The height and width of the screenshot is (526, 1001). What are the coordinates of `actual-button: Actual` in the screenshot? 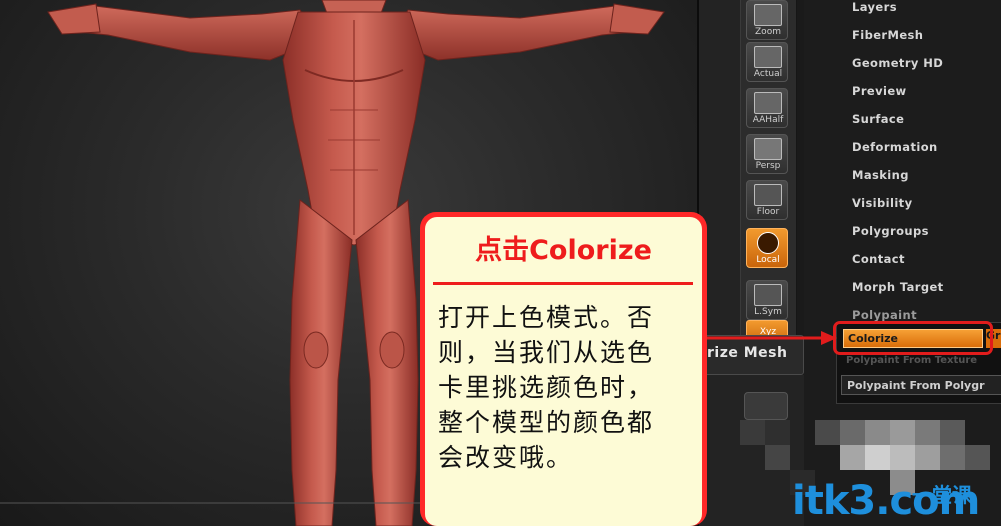 It's located at (767, 62).